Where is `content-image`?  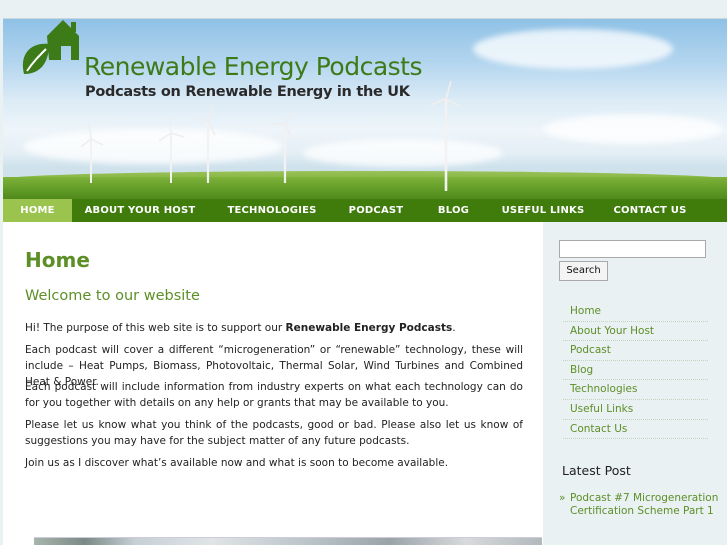
content-image is located at coordinates (288, 541).